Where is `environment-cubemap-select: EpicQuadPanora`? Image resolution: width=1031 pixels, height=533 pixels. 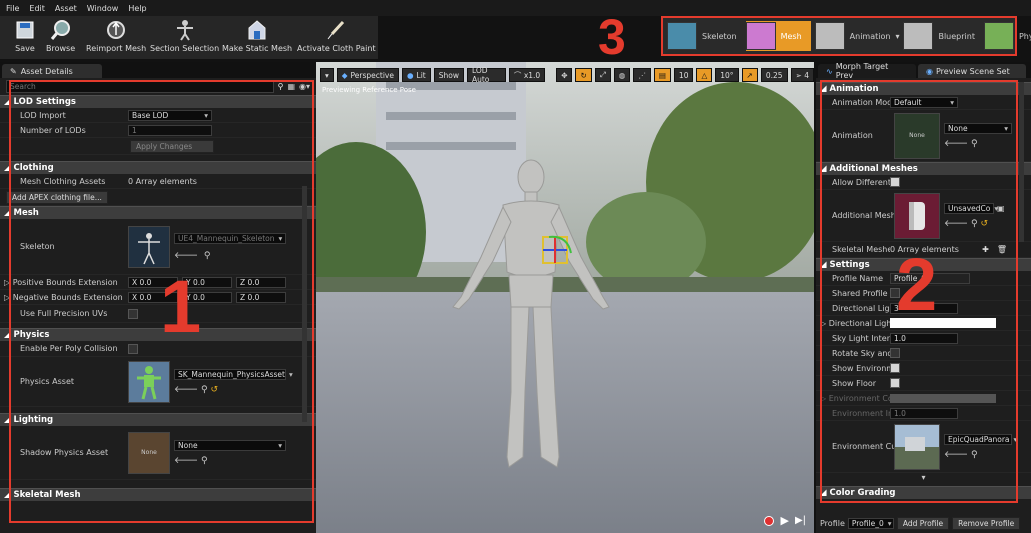
environment-cubemap-select: EpicQuadPanora is located at coordinates (978, 439).